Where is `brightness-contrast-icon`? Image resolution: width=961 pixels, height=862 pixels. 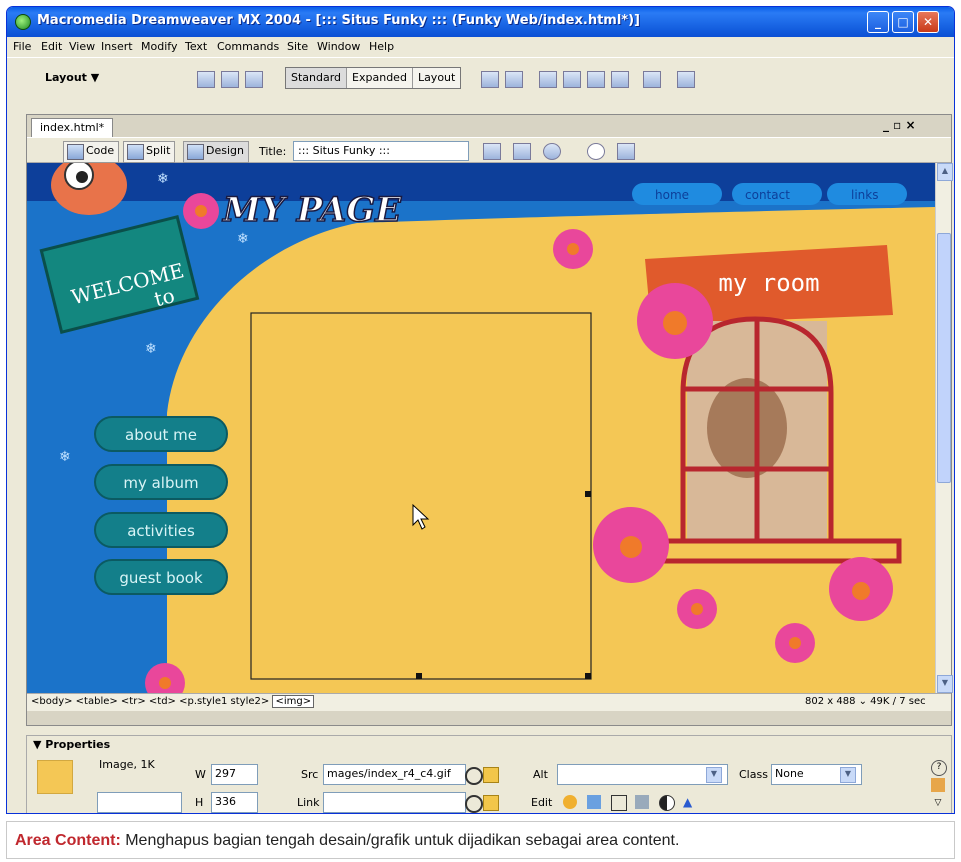 brightness-contrast-icon is located at coordinates (667, 803).